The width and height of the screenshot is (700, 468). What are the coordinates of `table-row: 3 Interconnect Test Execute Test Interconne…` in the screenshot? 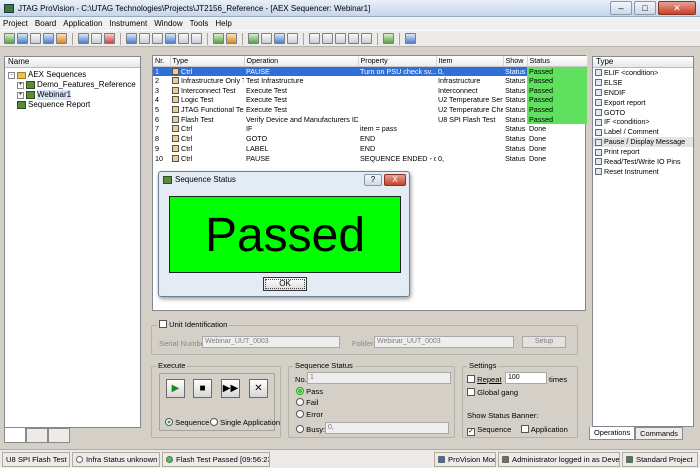 It's located at (370, 90).